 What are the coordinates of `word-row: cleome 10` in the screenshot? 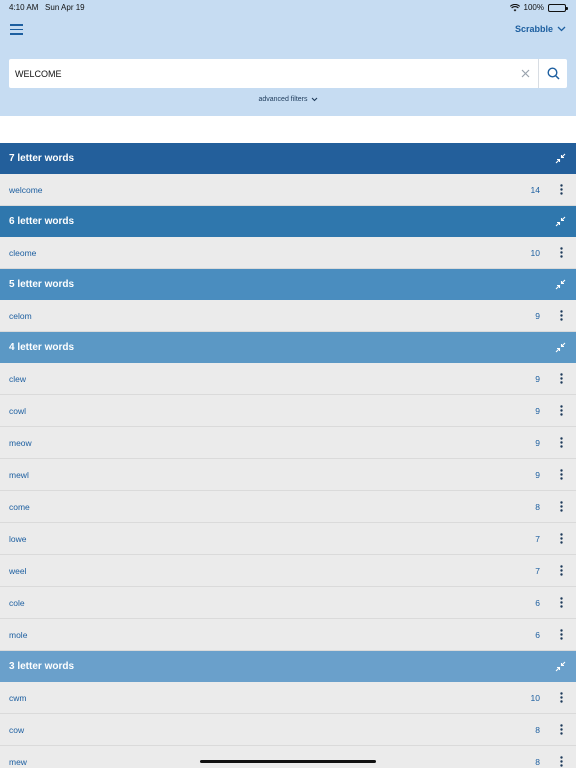 It's located at (288, 253).